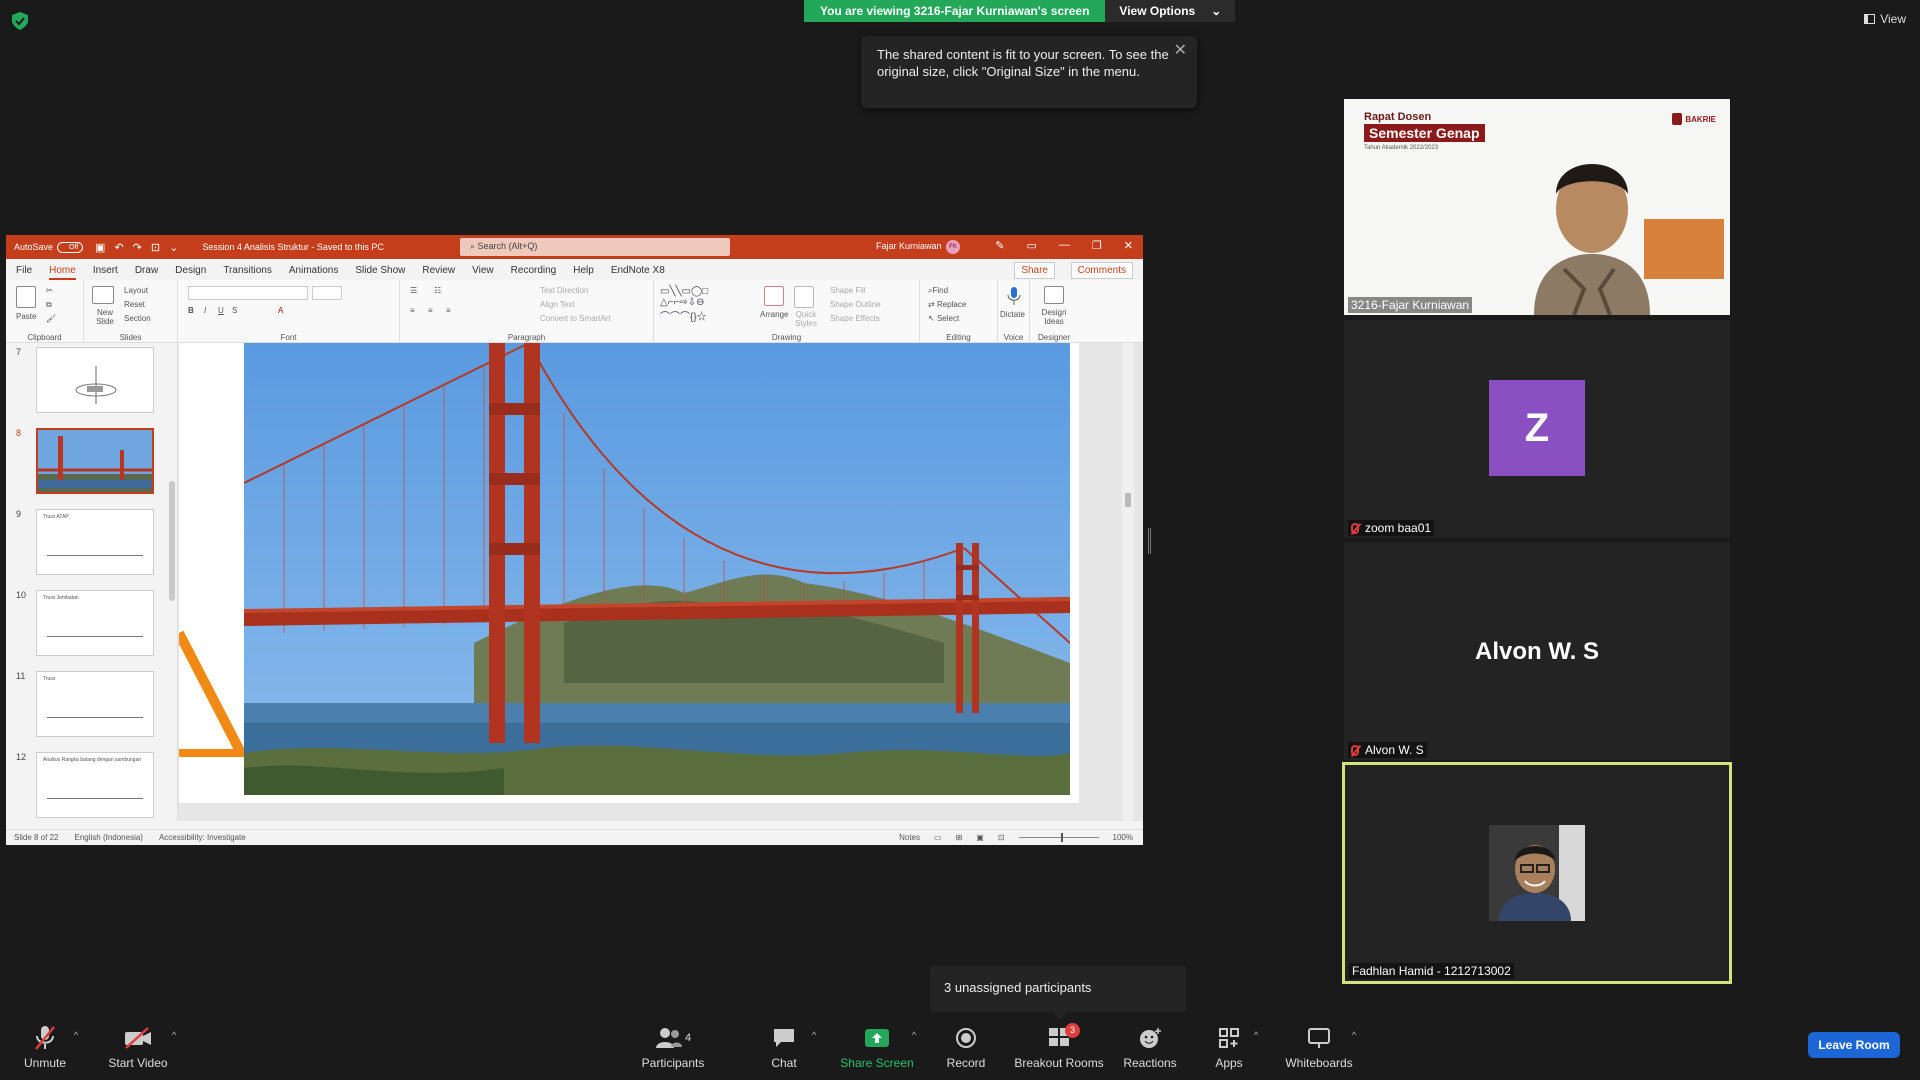 This screenshot has width=1920, height=1080. I want to click on user-name: Fajar Kurniawan, so click(909, 246).